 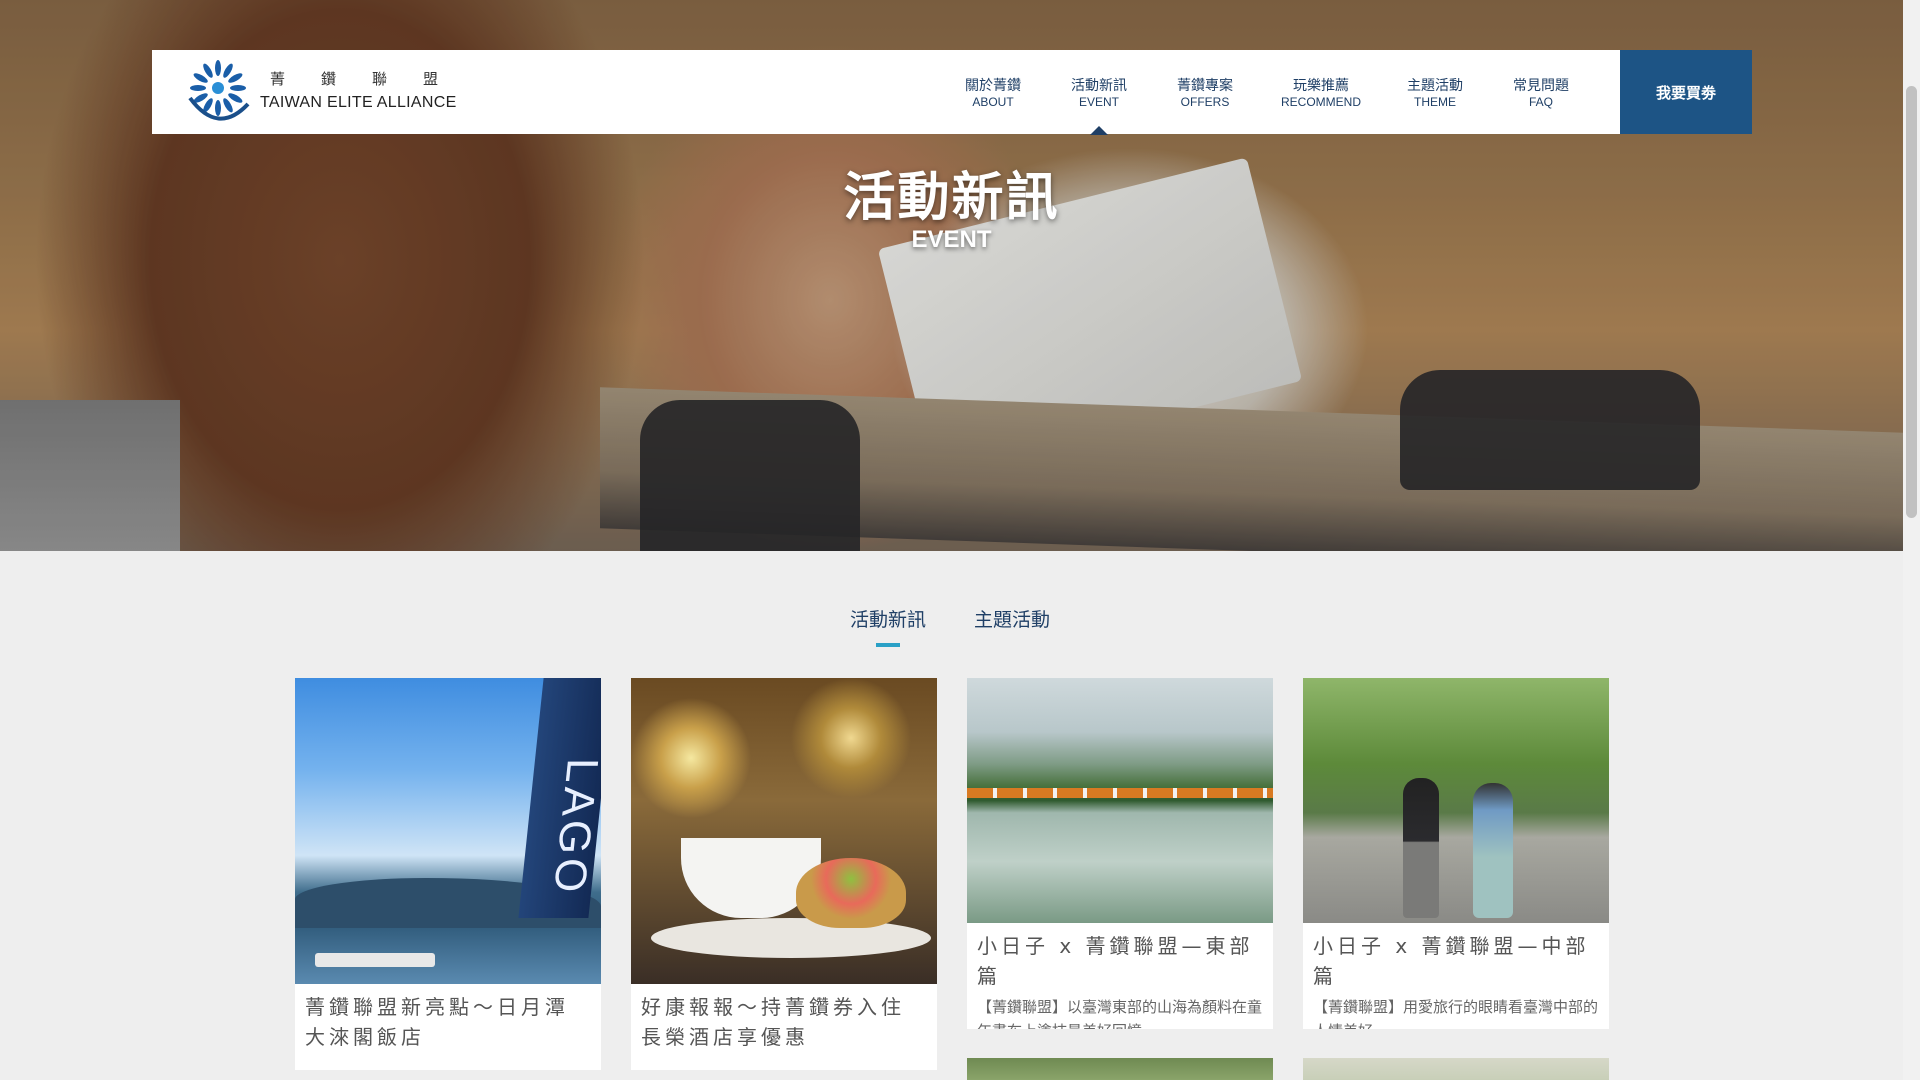 What do you see at coordinates (1099, 130) in the screenshot?
I see `nav-active-caret-icon` at bounding box center [1099, 130].